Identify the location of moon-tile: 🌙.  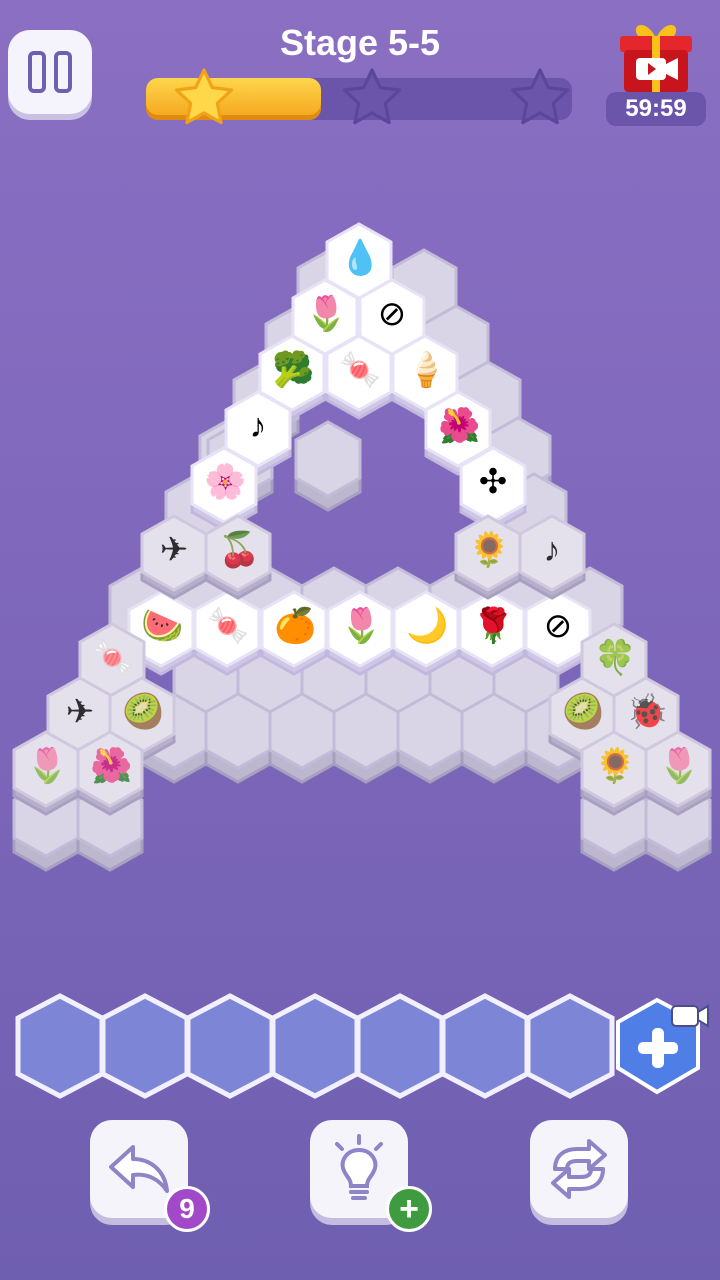
(426, 629).